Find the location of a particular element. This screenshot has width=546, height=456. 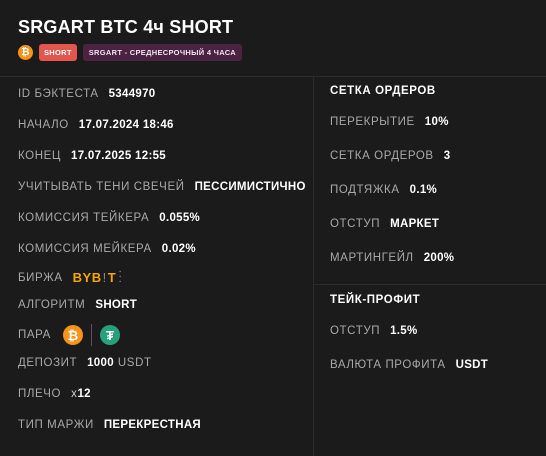

tether-icon: ₮ is located at coordinates (109, 335).